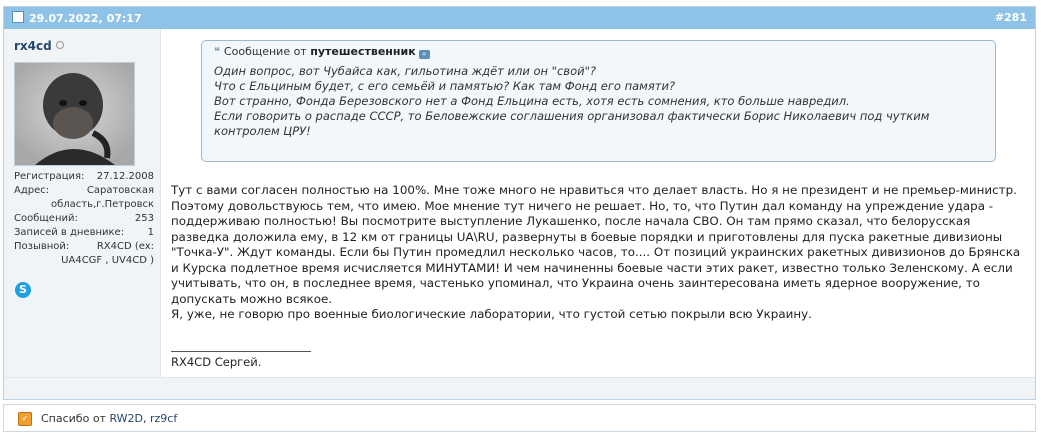  What do you see at coordinates (126, 418) in the screenshot?
I see `thanks-user-link: RW2D` at bounding box center [126, 418].